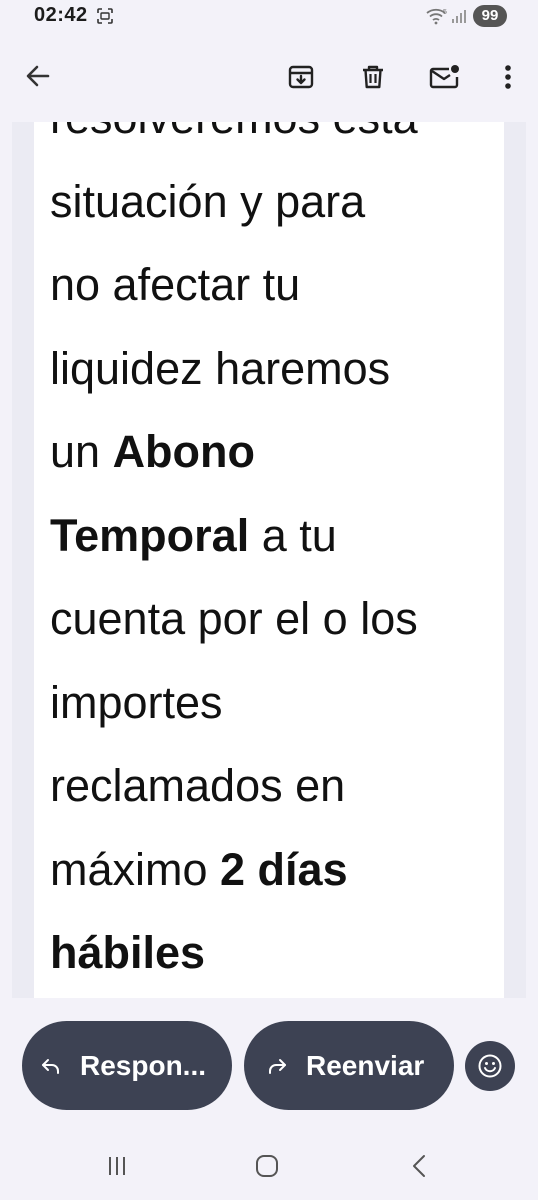  Describe the element at coordinates (437, 16) in the screenshot. I see `wifi-icon: 5` at that location.